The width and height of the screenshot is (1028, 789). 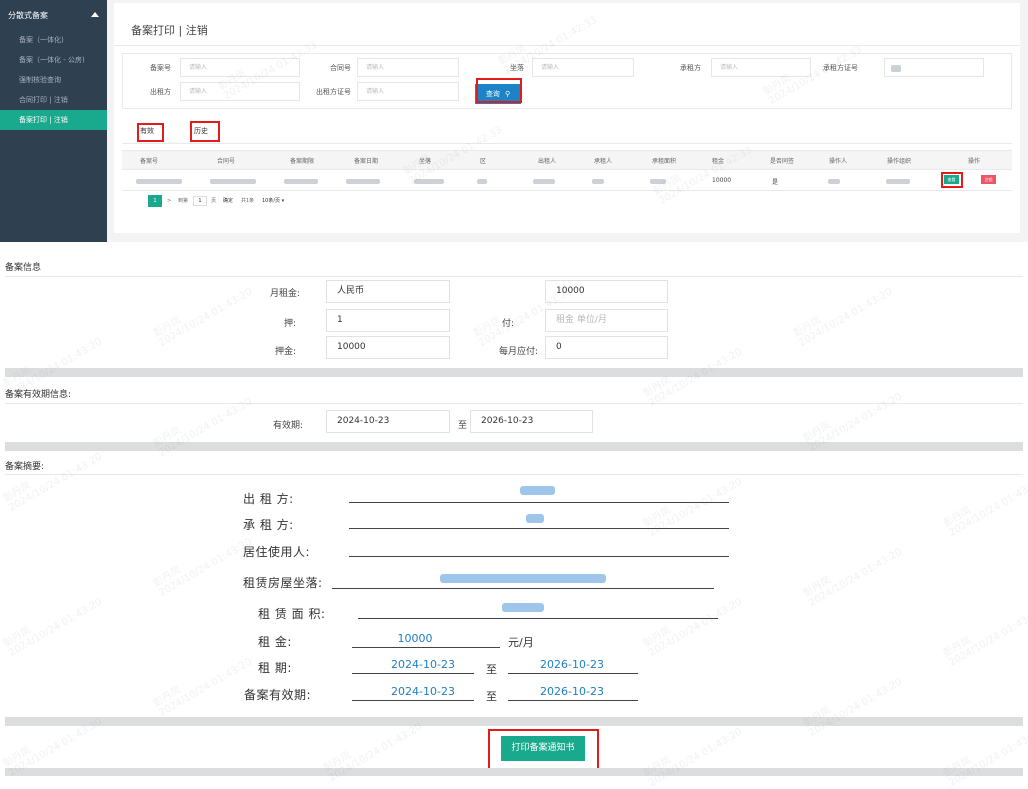 What do you see at coordinates (583, 67) in the screenshot?
I see `location-input: 请输入` at bounding box center [583, 67].